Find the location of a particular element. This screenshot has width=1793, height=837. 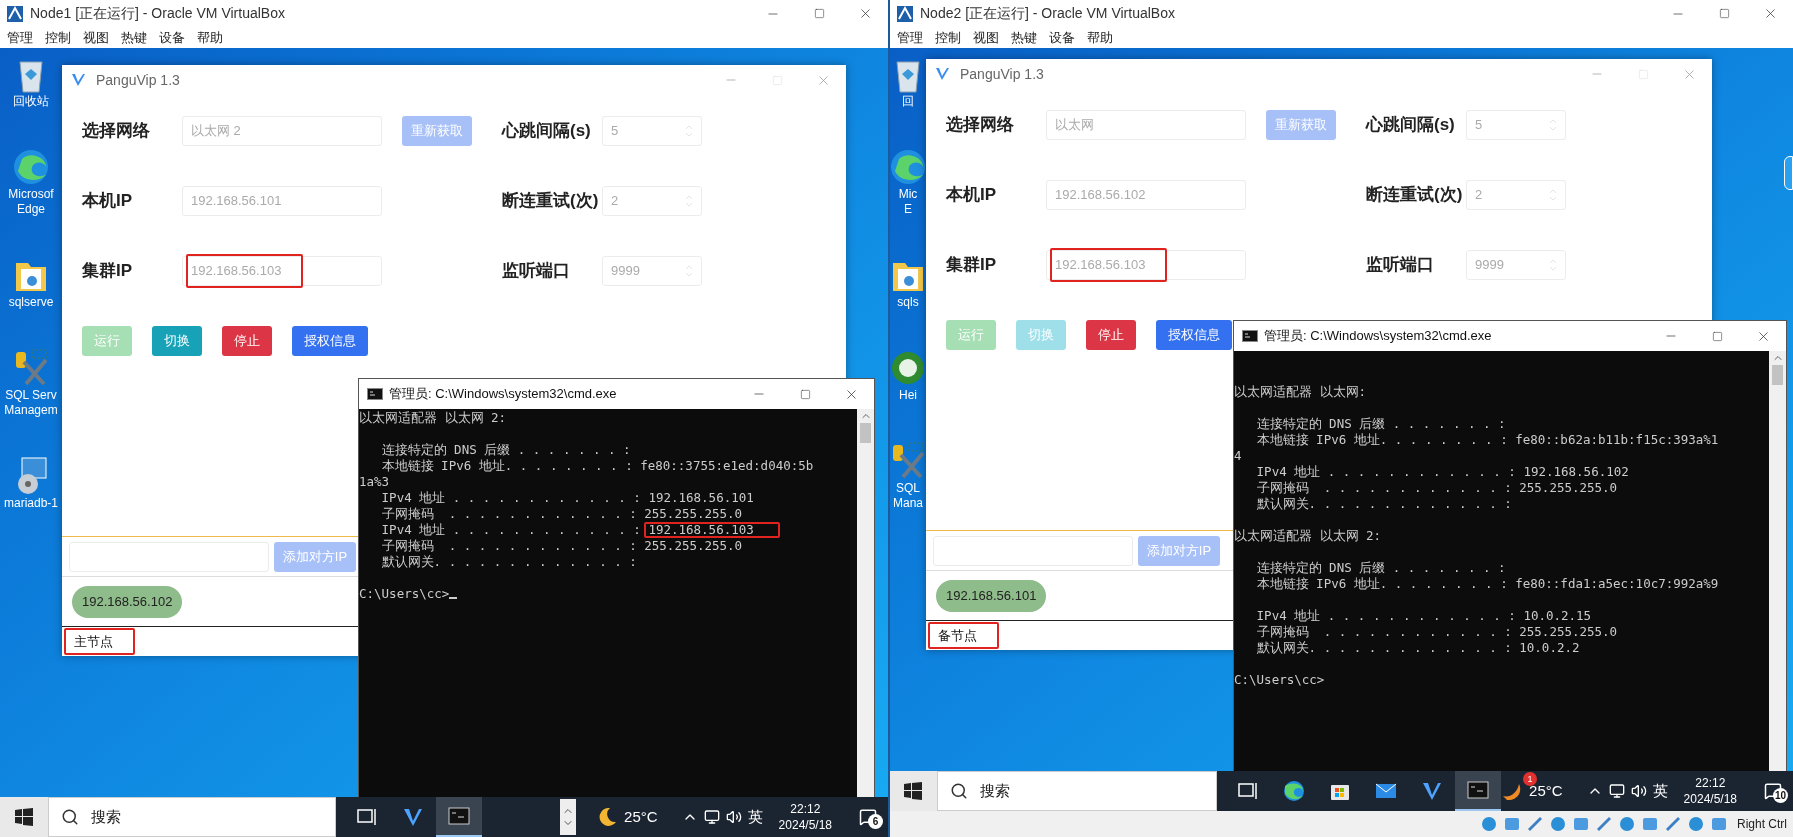

window-title: 管理员: C:\Windows\system32\cmd.exe is located at coordinates (1378, 336).